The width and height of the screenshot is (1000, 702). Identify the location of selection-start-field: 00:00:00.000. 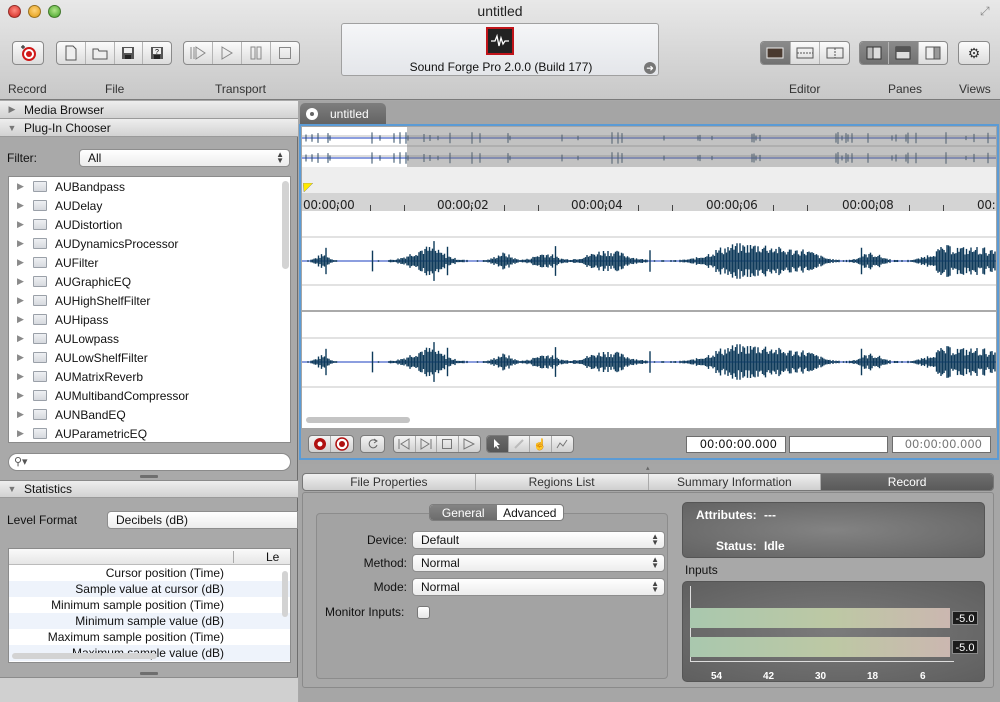
(736, 444).